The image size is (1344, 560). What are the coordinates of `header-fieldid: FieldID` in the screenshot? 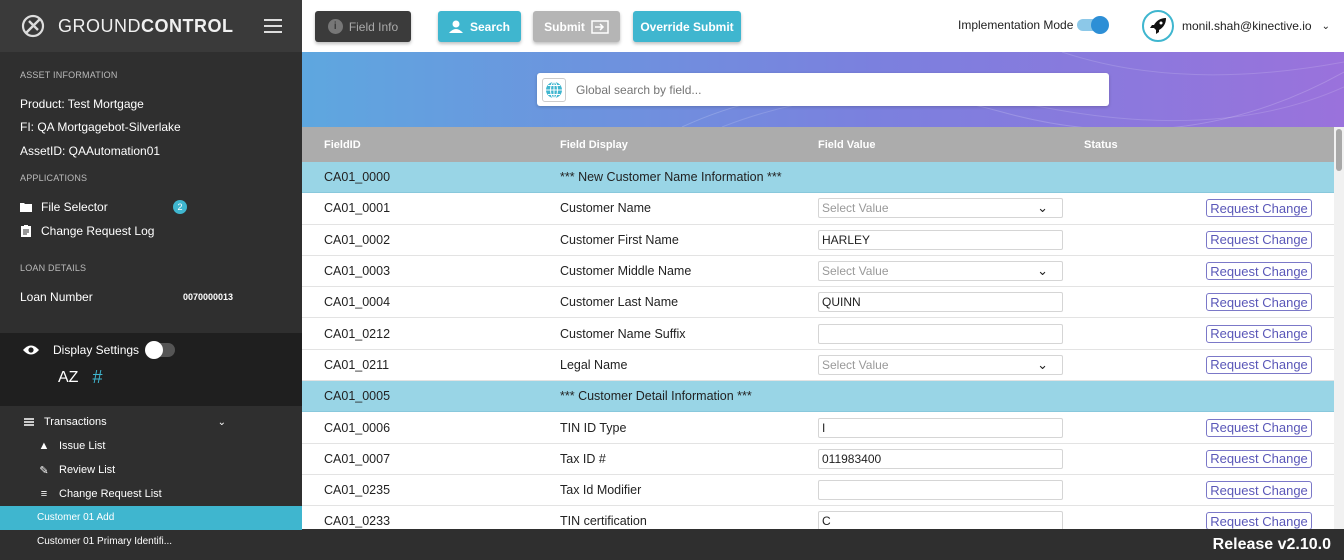 It's located at (342, 145).